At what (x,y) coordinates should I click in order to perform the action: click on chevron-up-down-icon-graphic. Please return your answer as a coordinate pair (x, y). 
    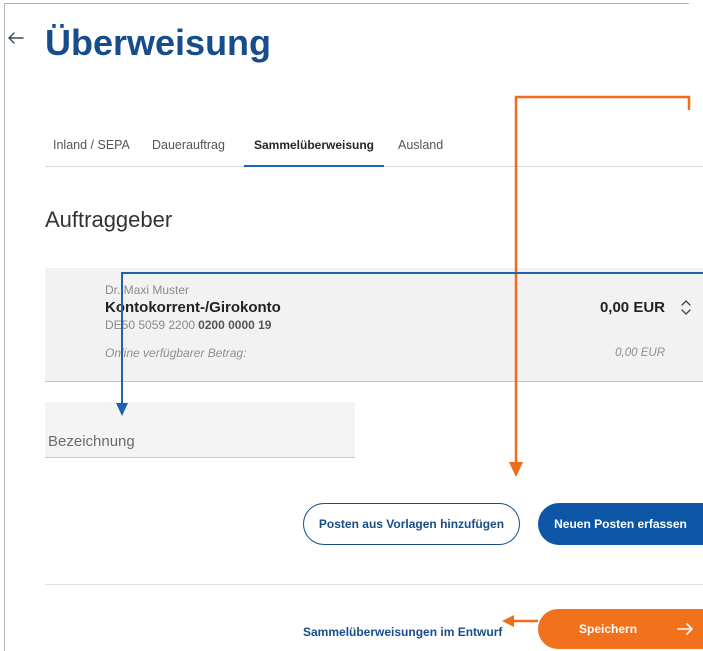
    Looking at the image, I should click on (686, 307).